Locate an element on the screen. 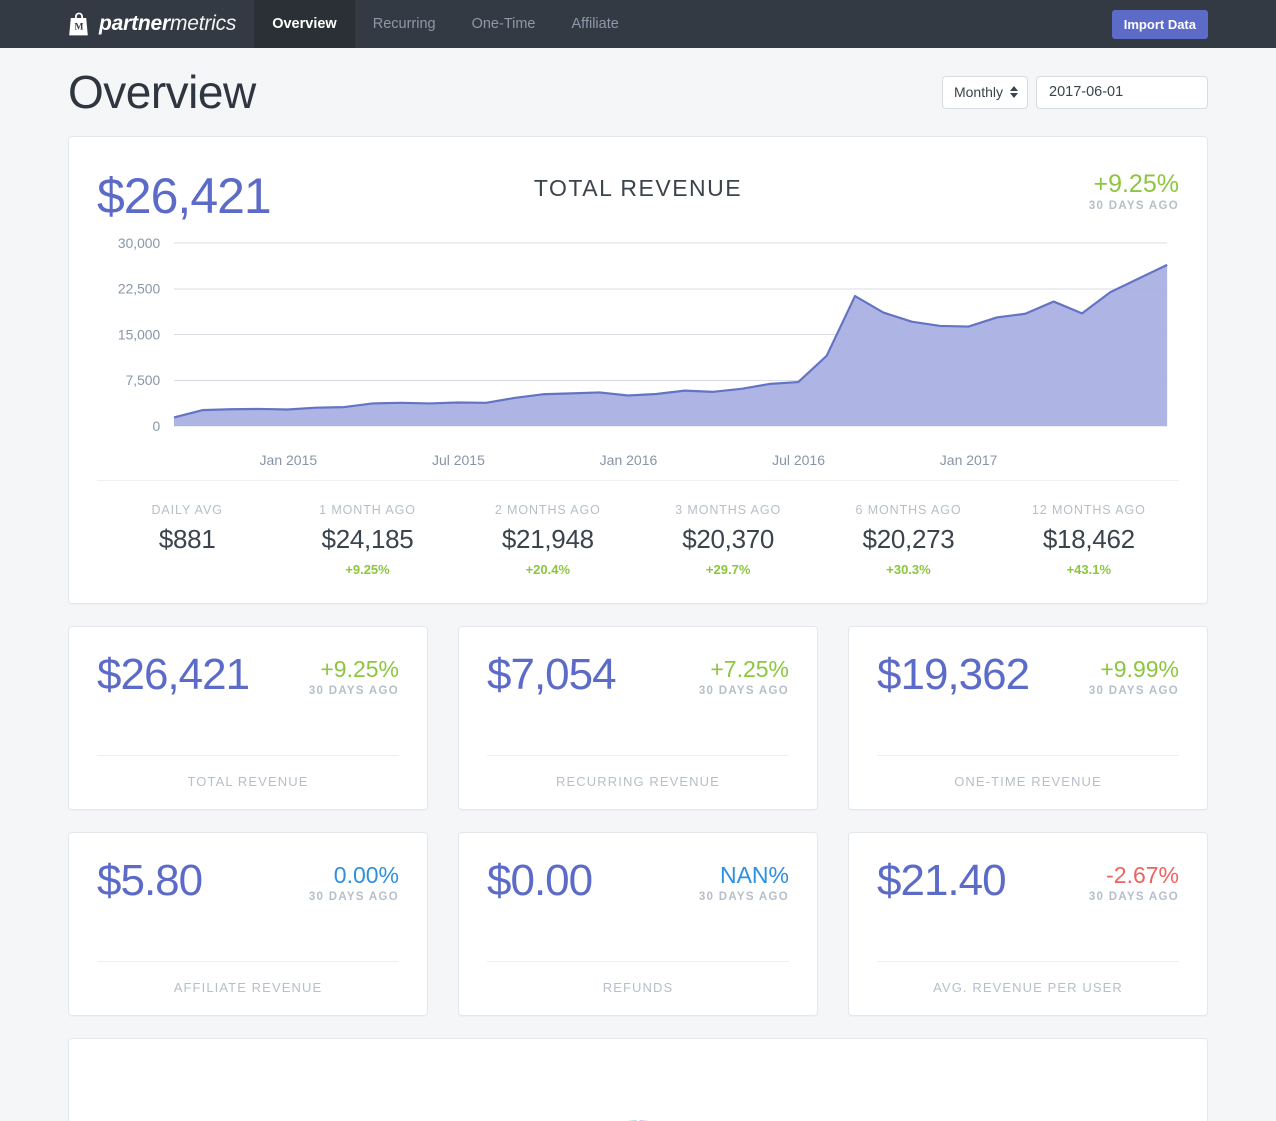 The height and width of the screenshot is (1121, 1276). brand-logo: M partnermetrics is located at coordinates (127, 24).